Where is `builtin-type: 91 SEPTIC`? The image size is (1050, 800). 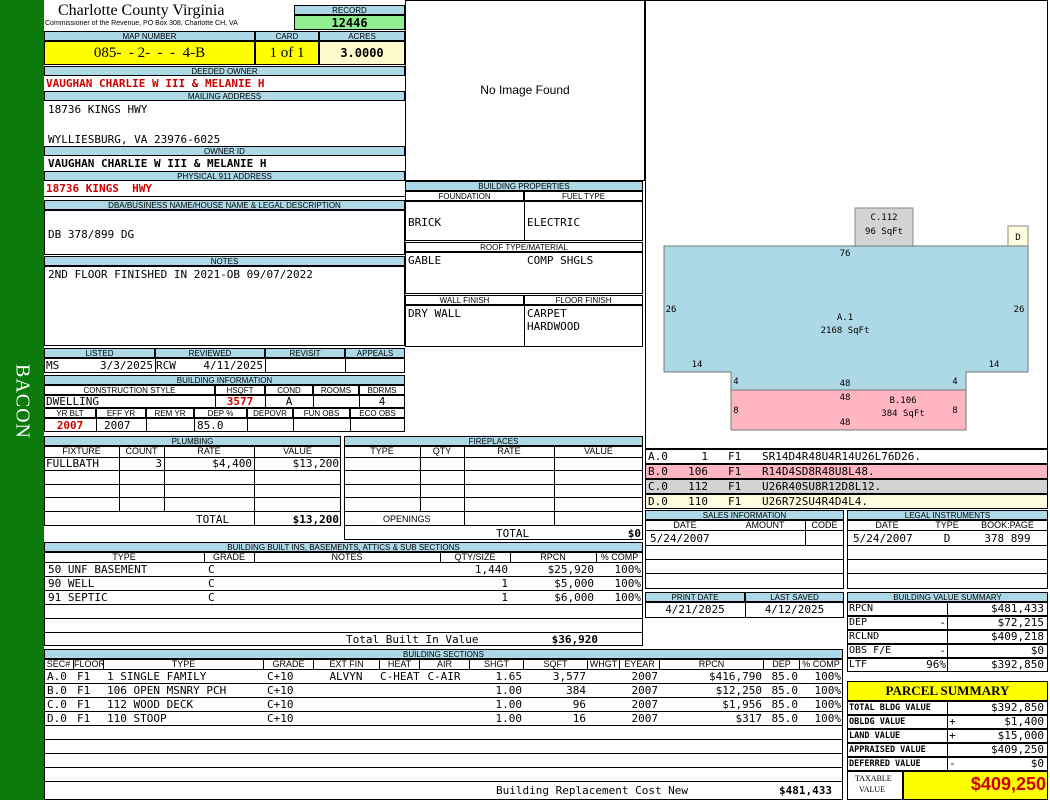
builtin-type: 91 SEPTIC is located at coordinates (78, 597).